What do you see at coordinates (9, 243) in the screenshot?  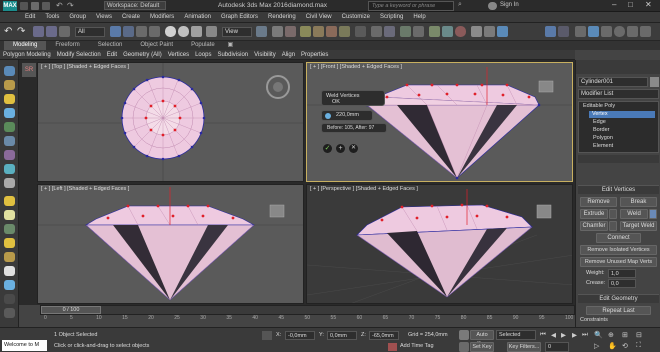 I see `filter-hidden-icon` at bounding box center [9, 243].